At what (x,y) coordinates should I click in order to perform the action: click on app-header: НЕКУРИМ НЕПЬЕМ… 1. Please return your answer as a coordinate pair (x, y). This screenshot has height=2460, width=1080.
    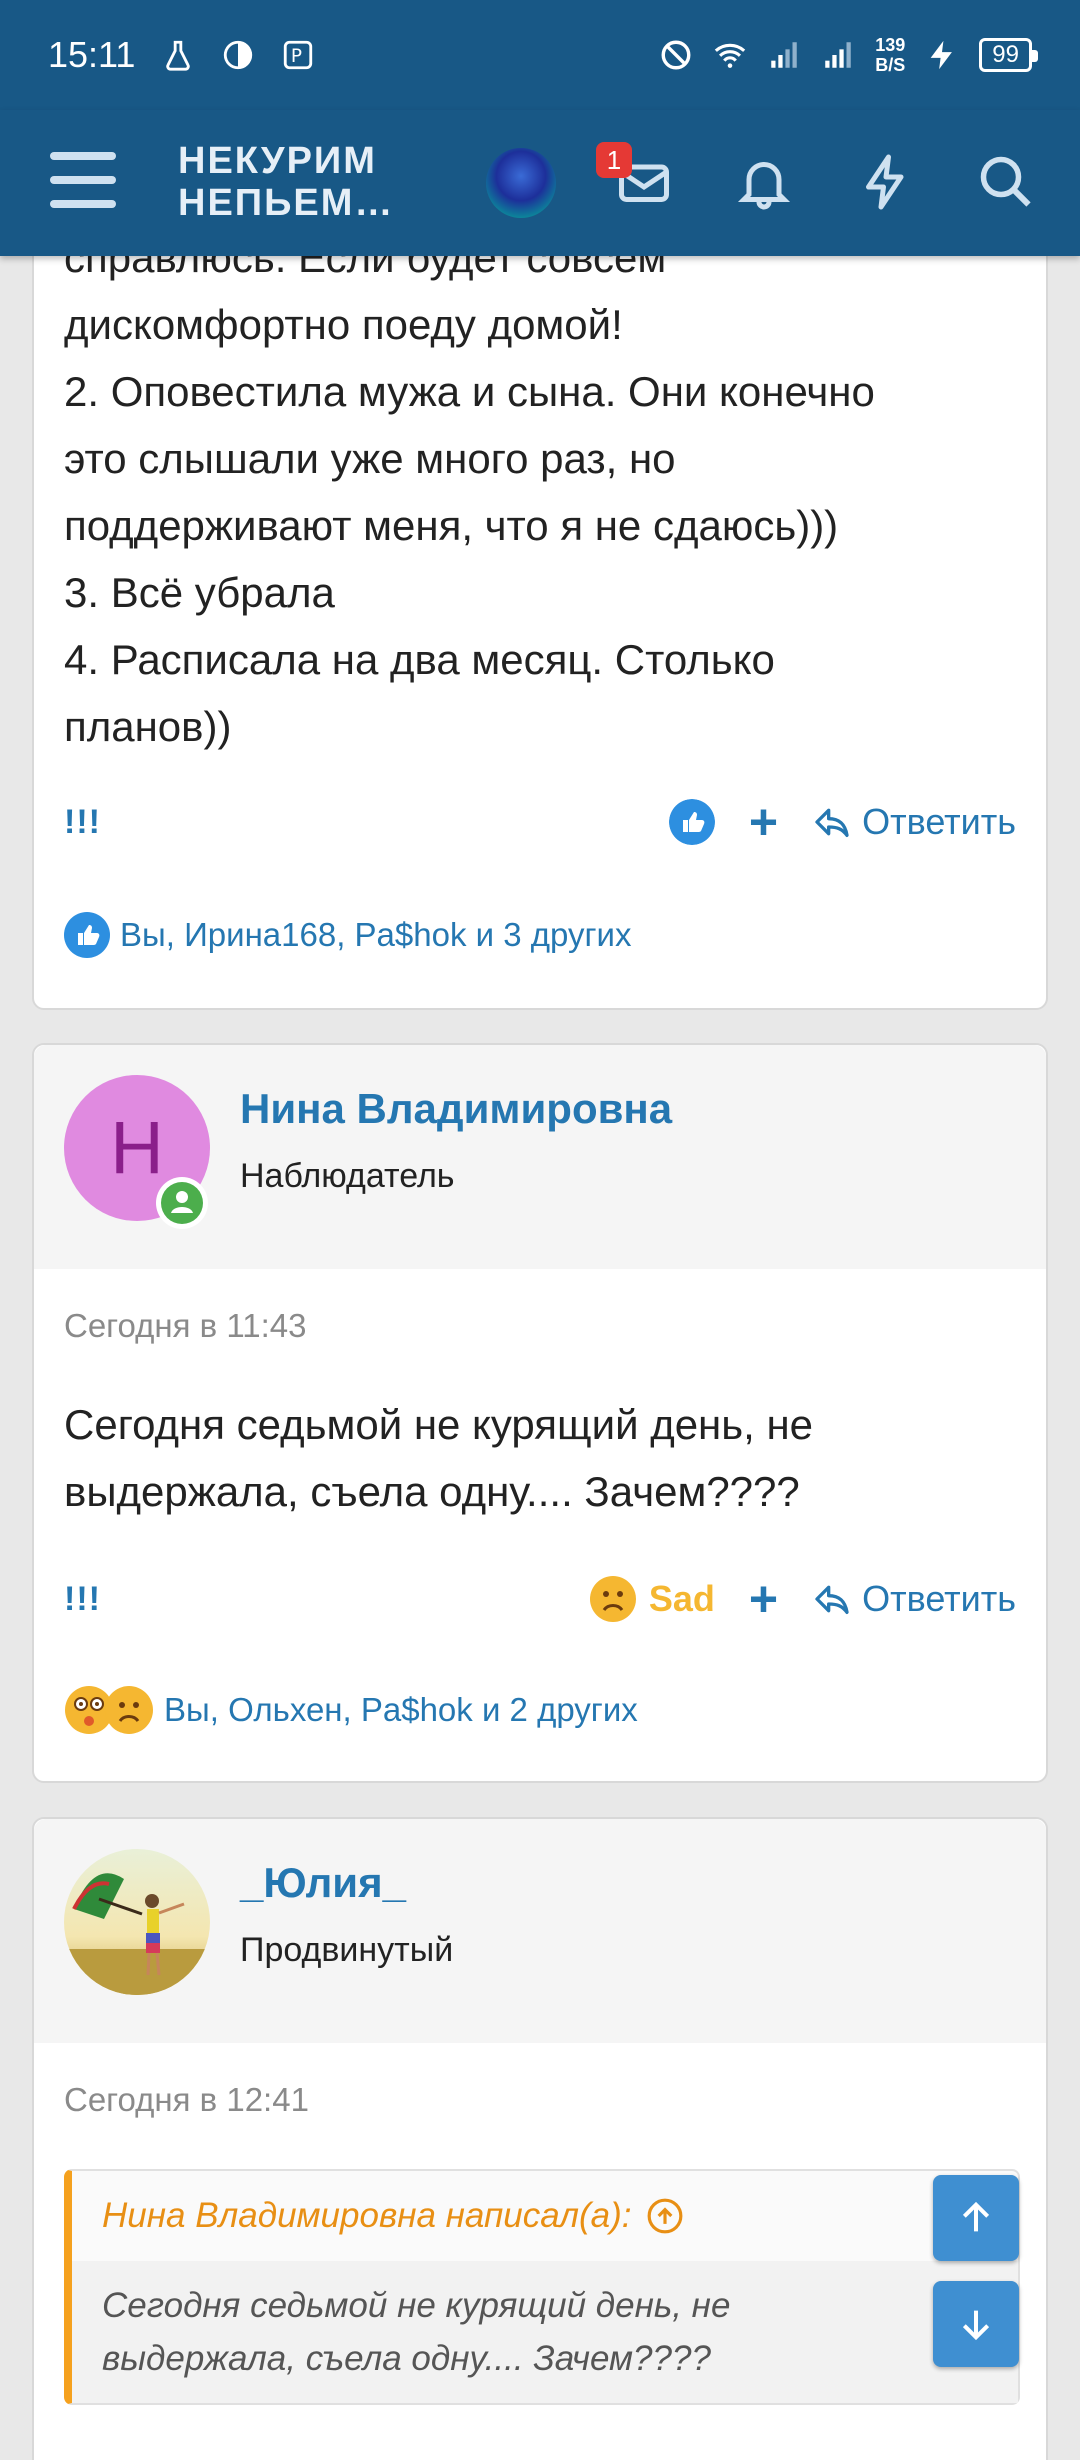
    Looking at the image, I should click on (540, 183).